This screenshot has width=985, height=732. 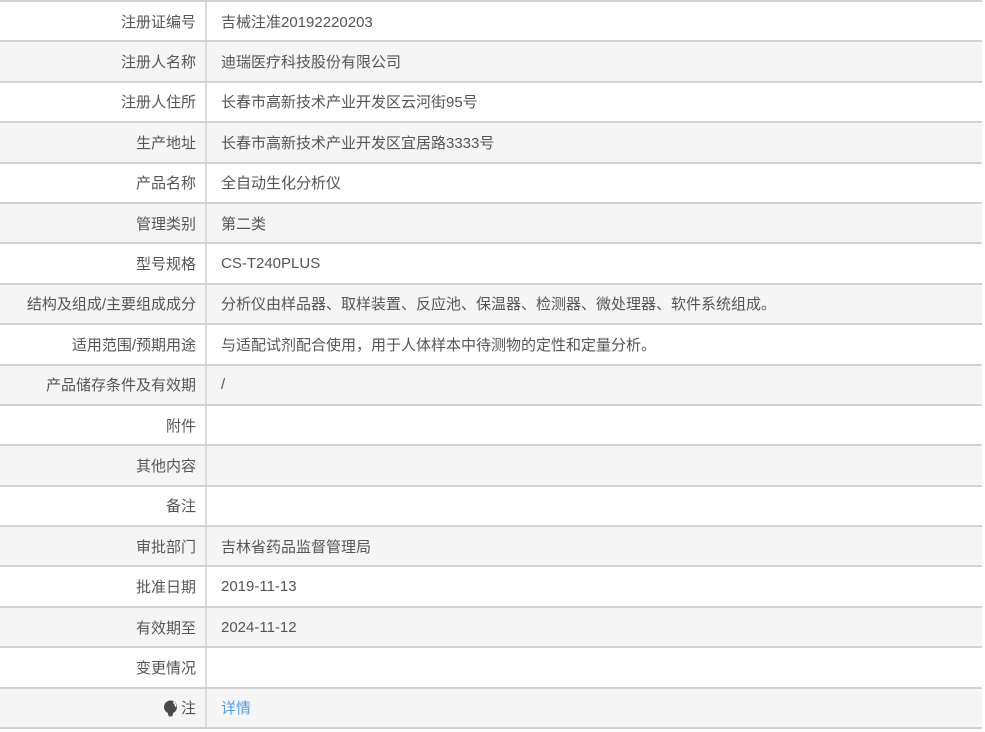 I want to click on row-label-cell: 产品储存条件及有效期, so click(x=103, y=384).